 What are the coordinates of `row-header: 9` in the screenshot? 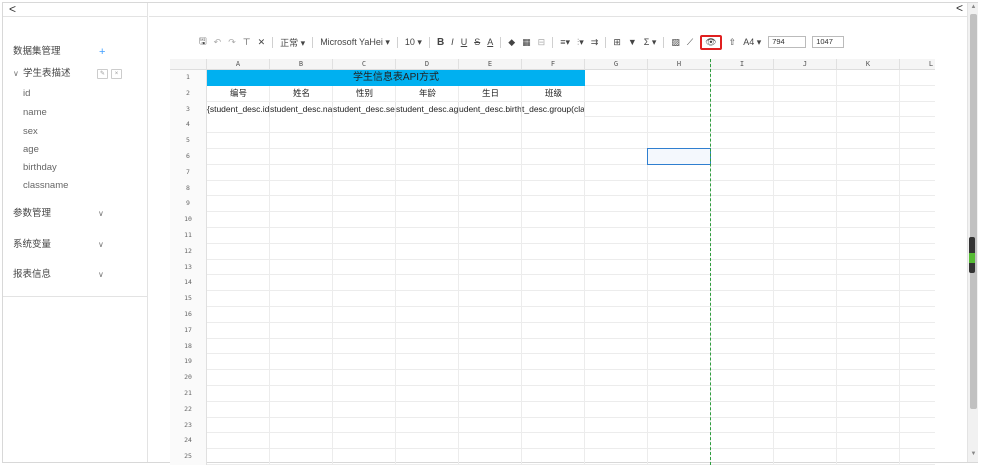 It's located at (188, 204).